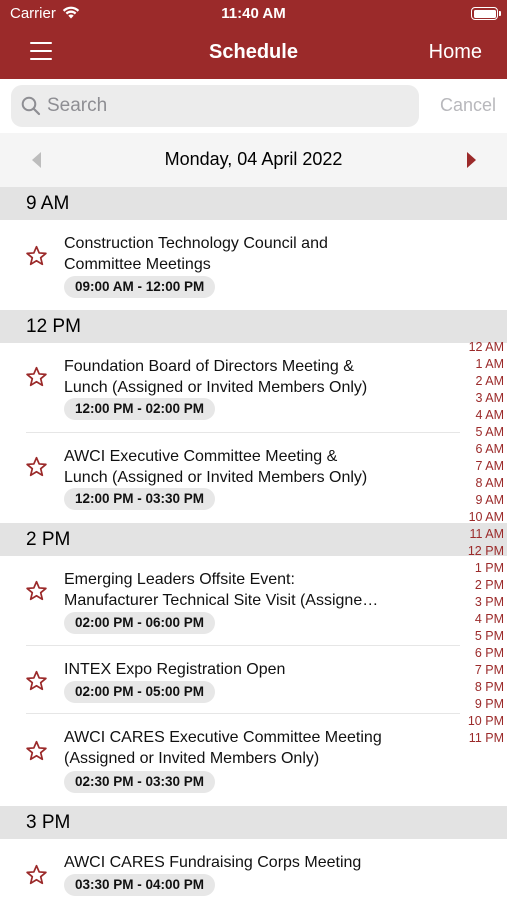 This screenshot has width=507, height=900. What do you see at coordinates (480, 619) in the screenshot?
I see `hour-index-item: 4 PM` at bounding box center [480, 619].